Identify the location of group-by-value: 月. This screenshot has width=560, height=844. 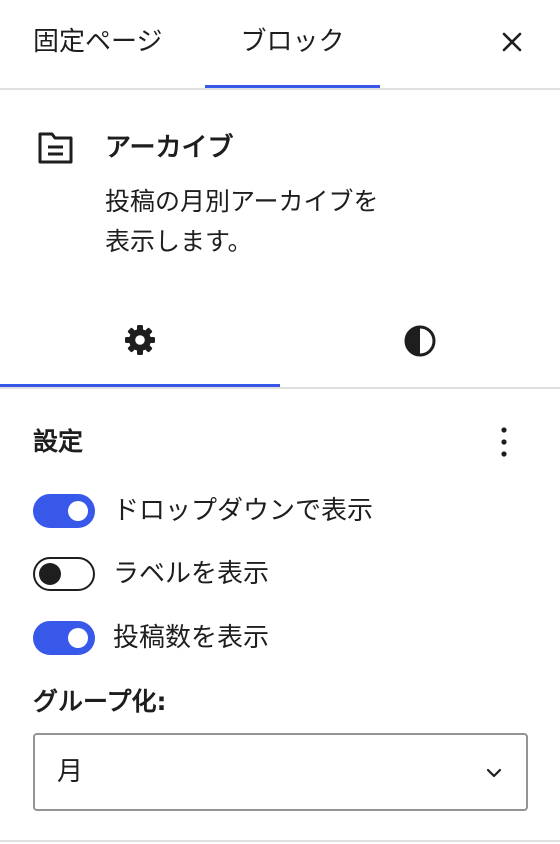
(70, 772).